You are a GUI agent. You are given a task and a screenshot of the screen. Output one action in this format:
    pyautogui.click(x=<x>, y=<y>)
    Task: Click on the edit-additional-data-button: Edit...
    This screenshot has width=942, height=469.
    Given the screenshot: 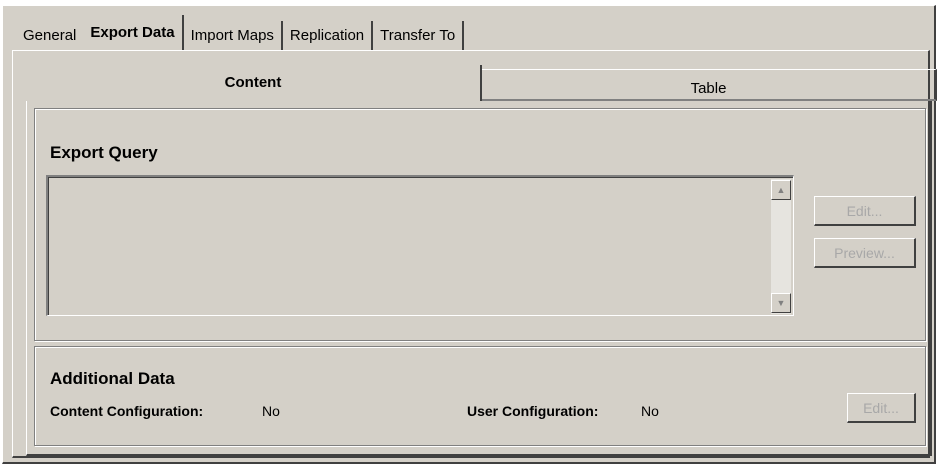 What is the action you would take?
    pyautogui.click(x=881, y=408)
    